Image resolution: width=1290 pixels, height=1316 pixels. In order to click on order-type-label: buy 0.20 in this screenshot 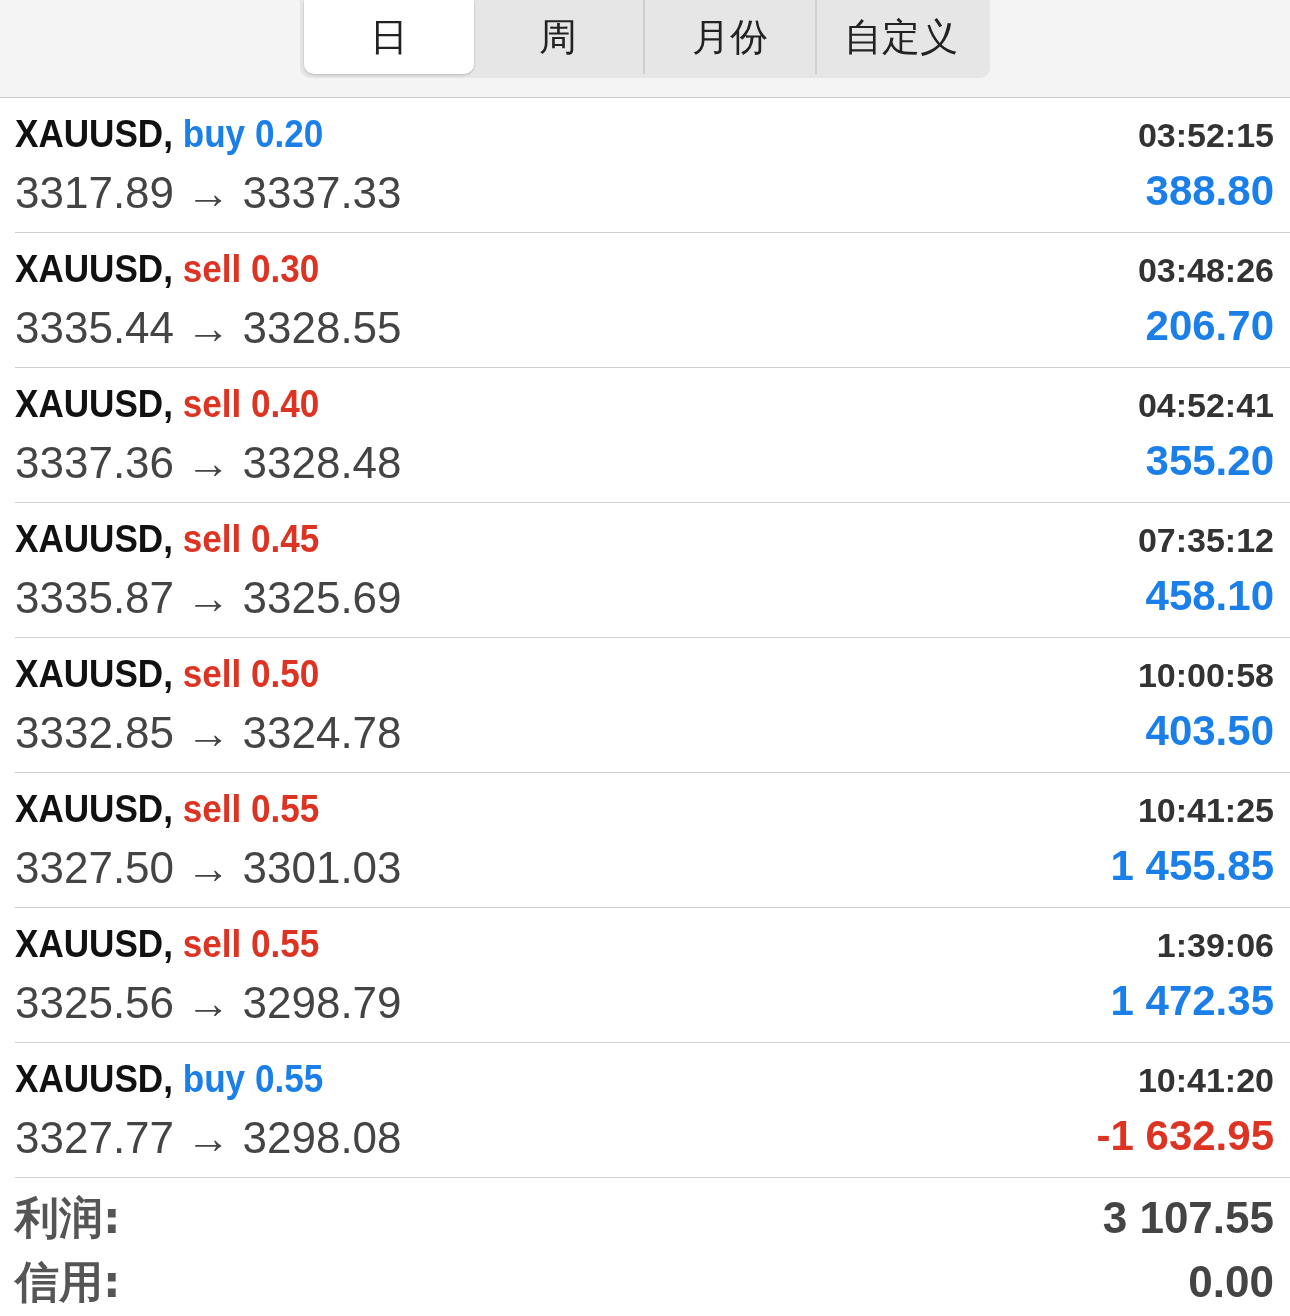, I will do `click(253, 133)`.